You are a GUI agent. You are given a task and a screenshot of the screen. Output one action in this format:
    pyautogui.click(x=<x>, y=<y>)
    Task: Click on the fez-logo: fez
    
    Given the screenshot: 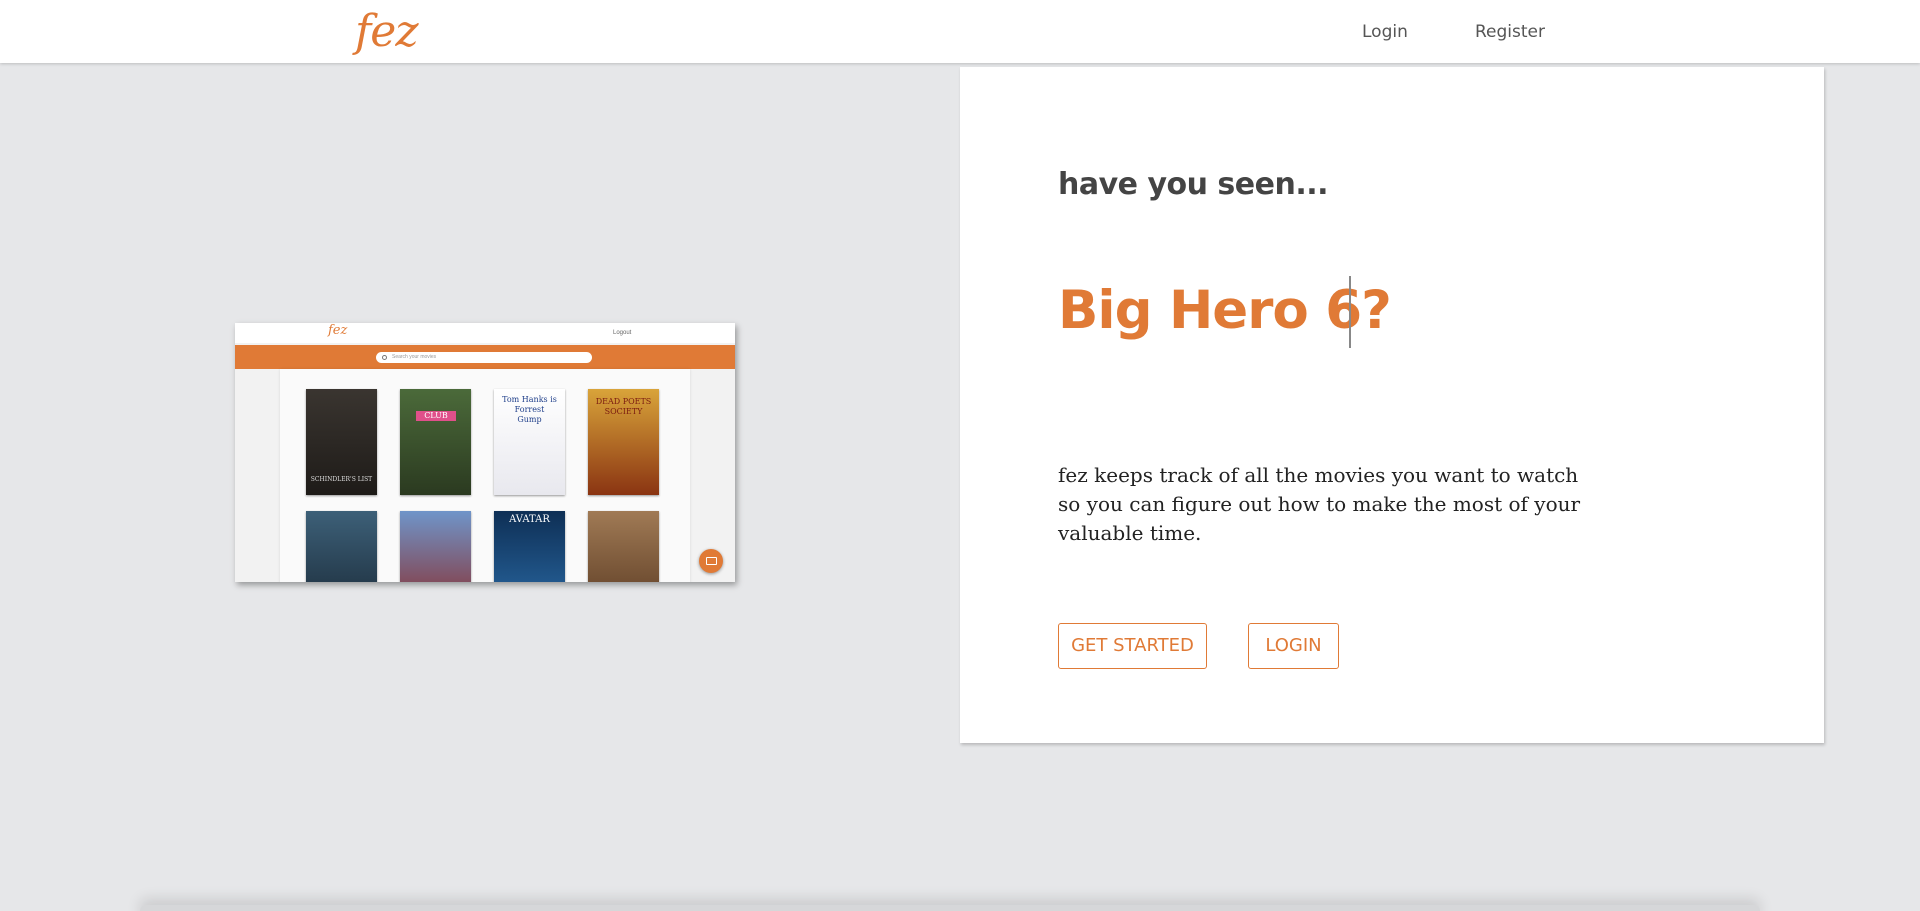 What is the action you would take?
    pyautogui.click(x=387, y=32)
    